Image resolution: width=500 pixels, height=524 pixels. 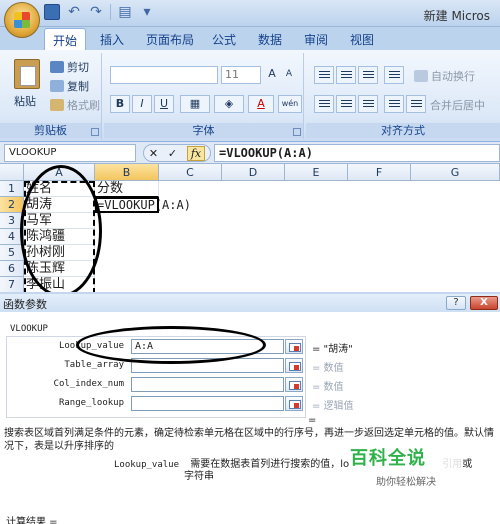 I want to click on align-right-button, so click(x=368, y=104).